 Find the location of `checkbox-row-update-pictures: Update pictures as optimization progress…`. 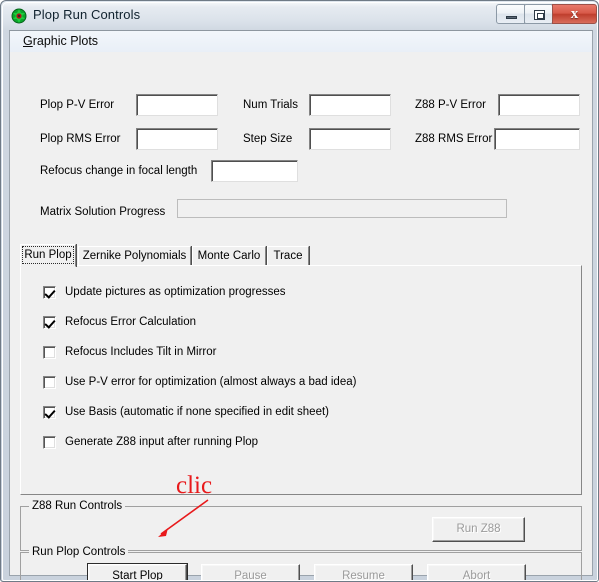

checkbox-row-update-pictures: Update pictures as optimization progress… is located at coordinates (164, 292).